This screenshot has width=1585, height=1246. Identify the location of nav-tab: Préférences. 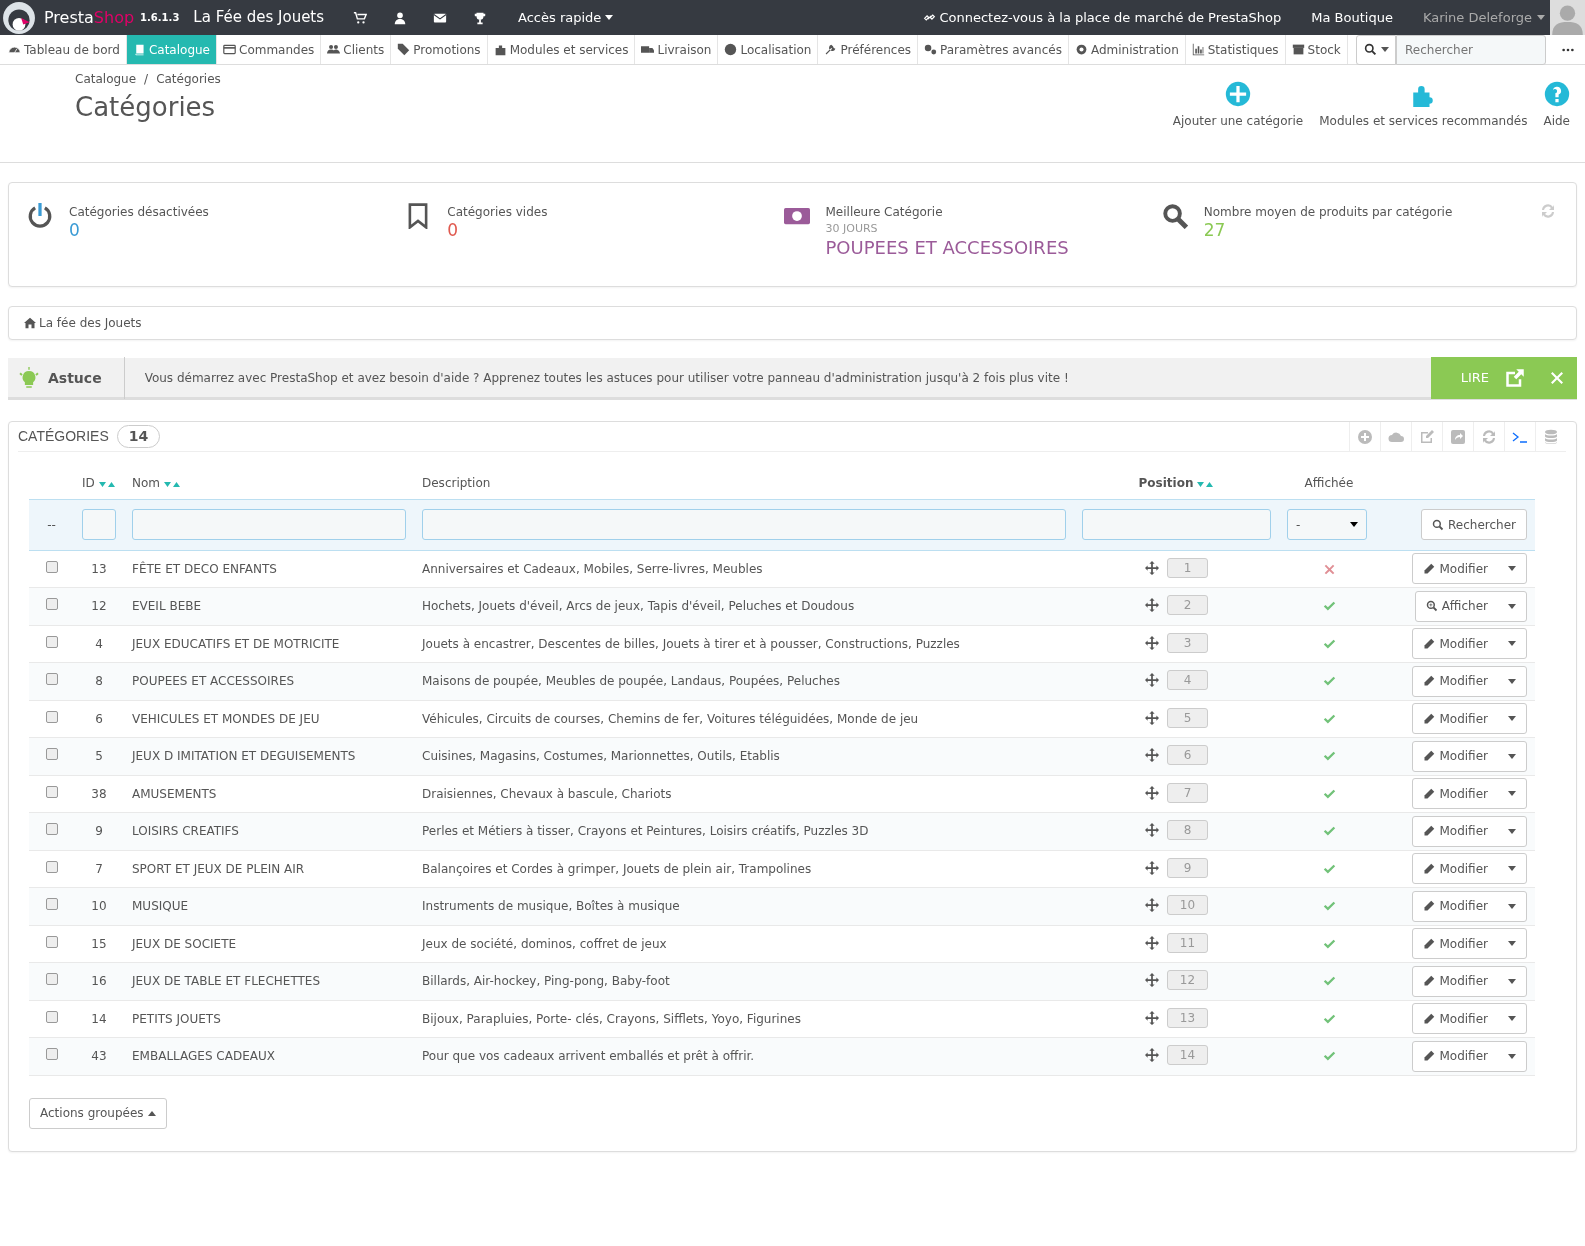
(868, 49).